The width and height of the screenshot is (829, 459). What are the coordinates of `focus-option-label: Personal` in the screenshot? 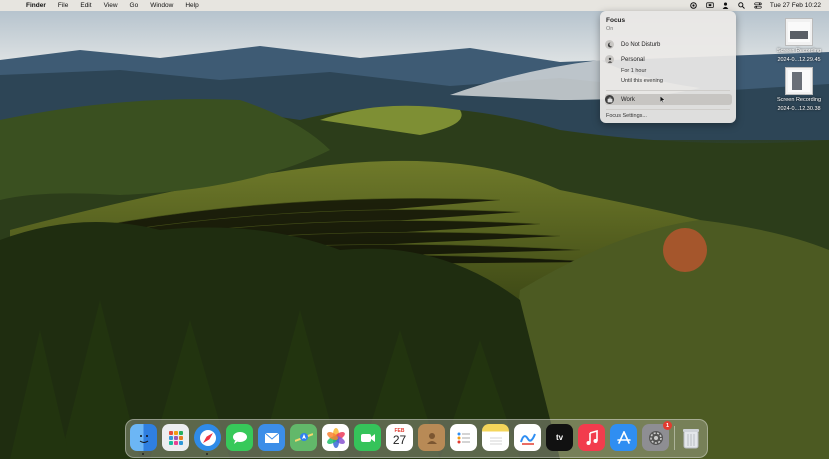 It's located at (633, 59).